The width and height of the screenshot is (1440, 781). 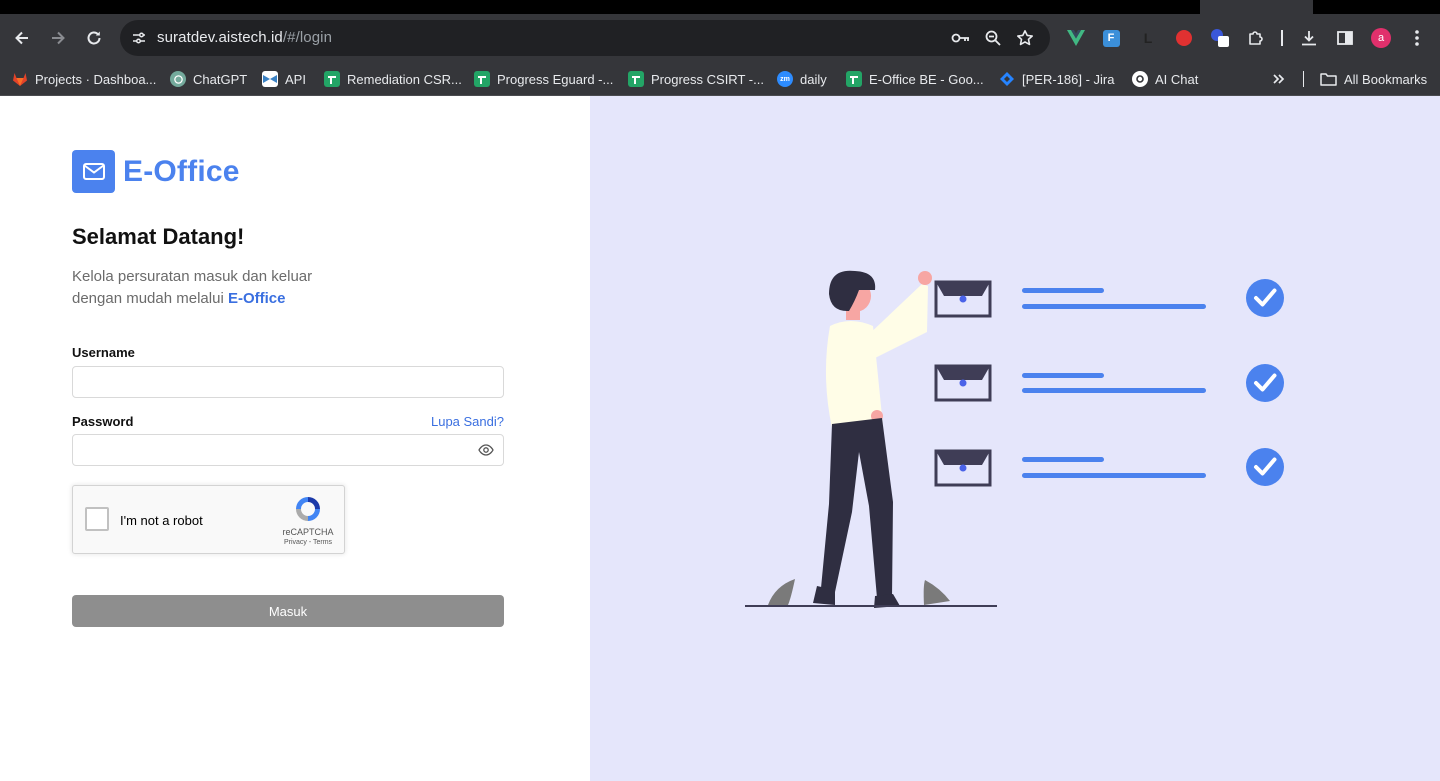 What do you see at coordinates (256, 298) in the screenshot?
I see `subtitle-brand: E-Office` at bounding box center [256, 298].